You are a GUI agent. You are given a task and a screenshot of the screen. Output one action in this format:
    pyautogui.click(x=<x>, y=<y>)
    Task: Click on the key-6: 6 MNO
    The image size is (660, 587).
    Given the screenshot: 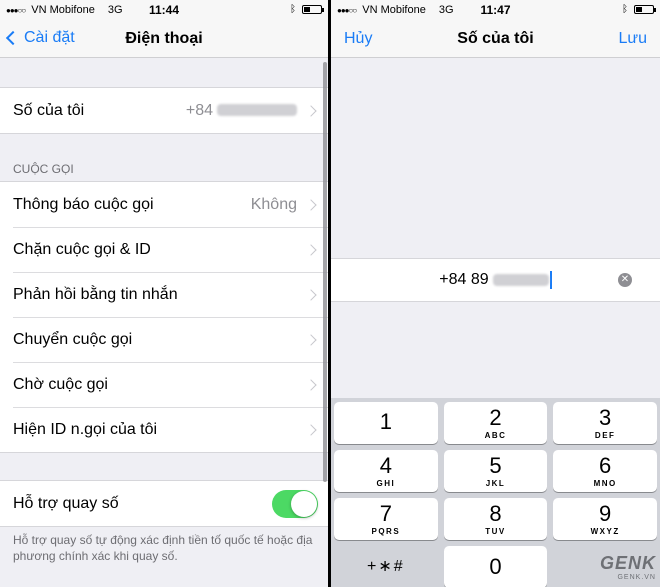 What is the action you would take?
    pyautogui.click(x=605, y=471)
    